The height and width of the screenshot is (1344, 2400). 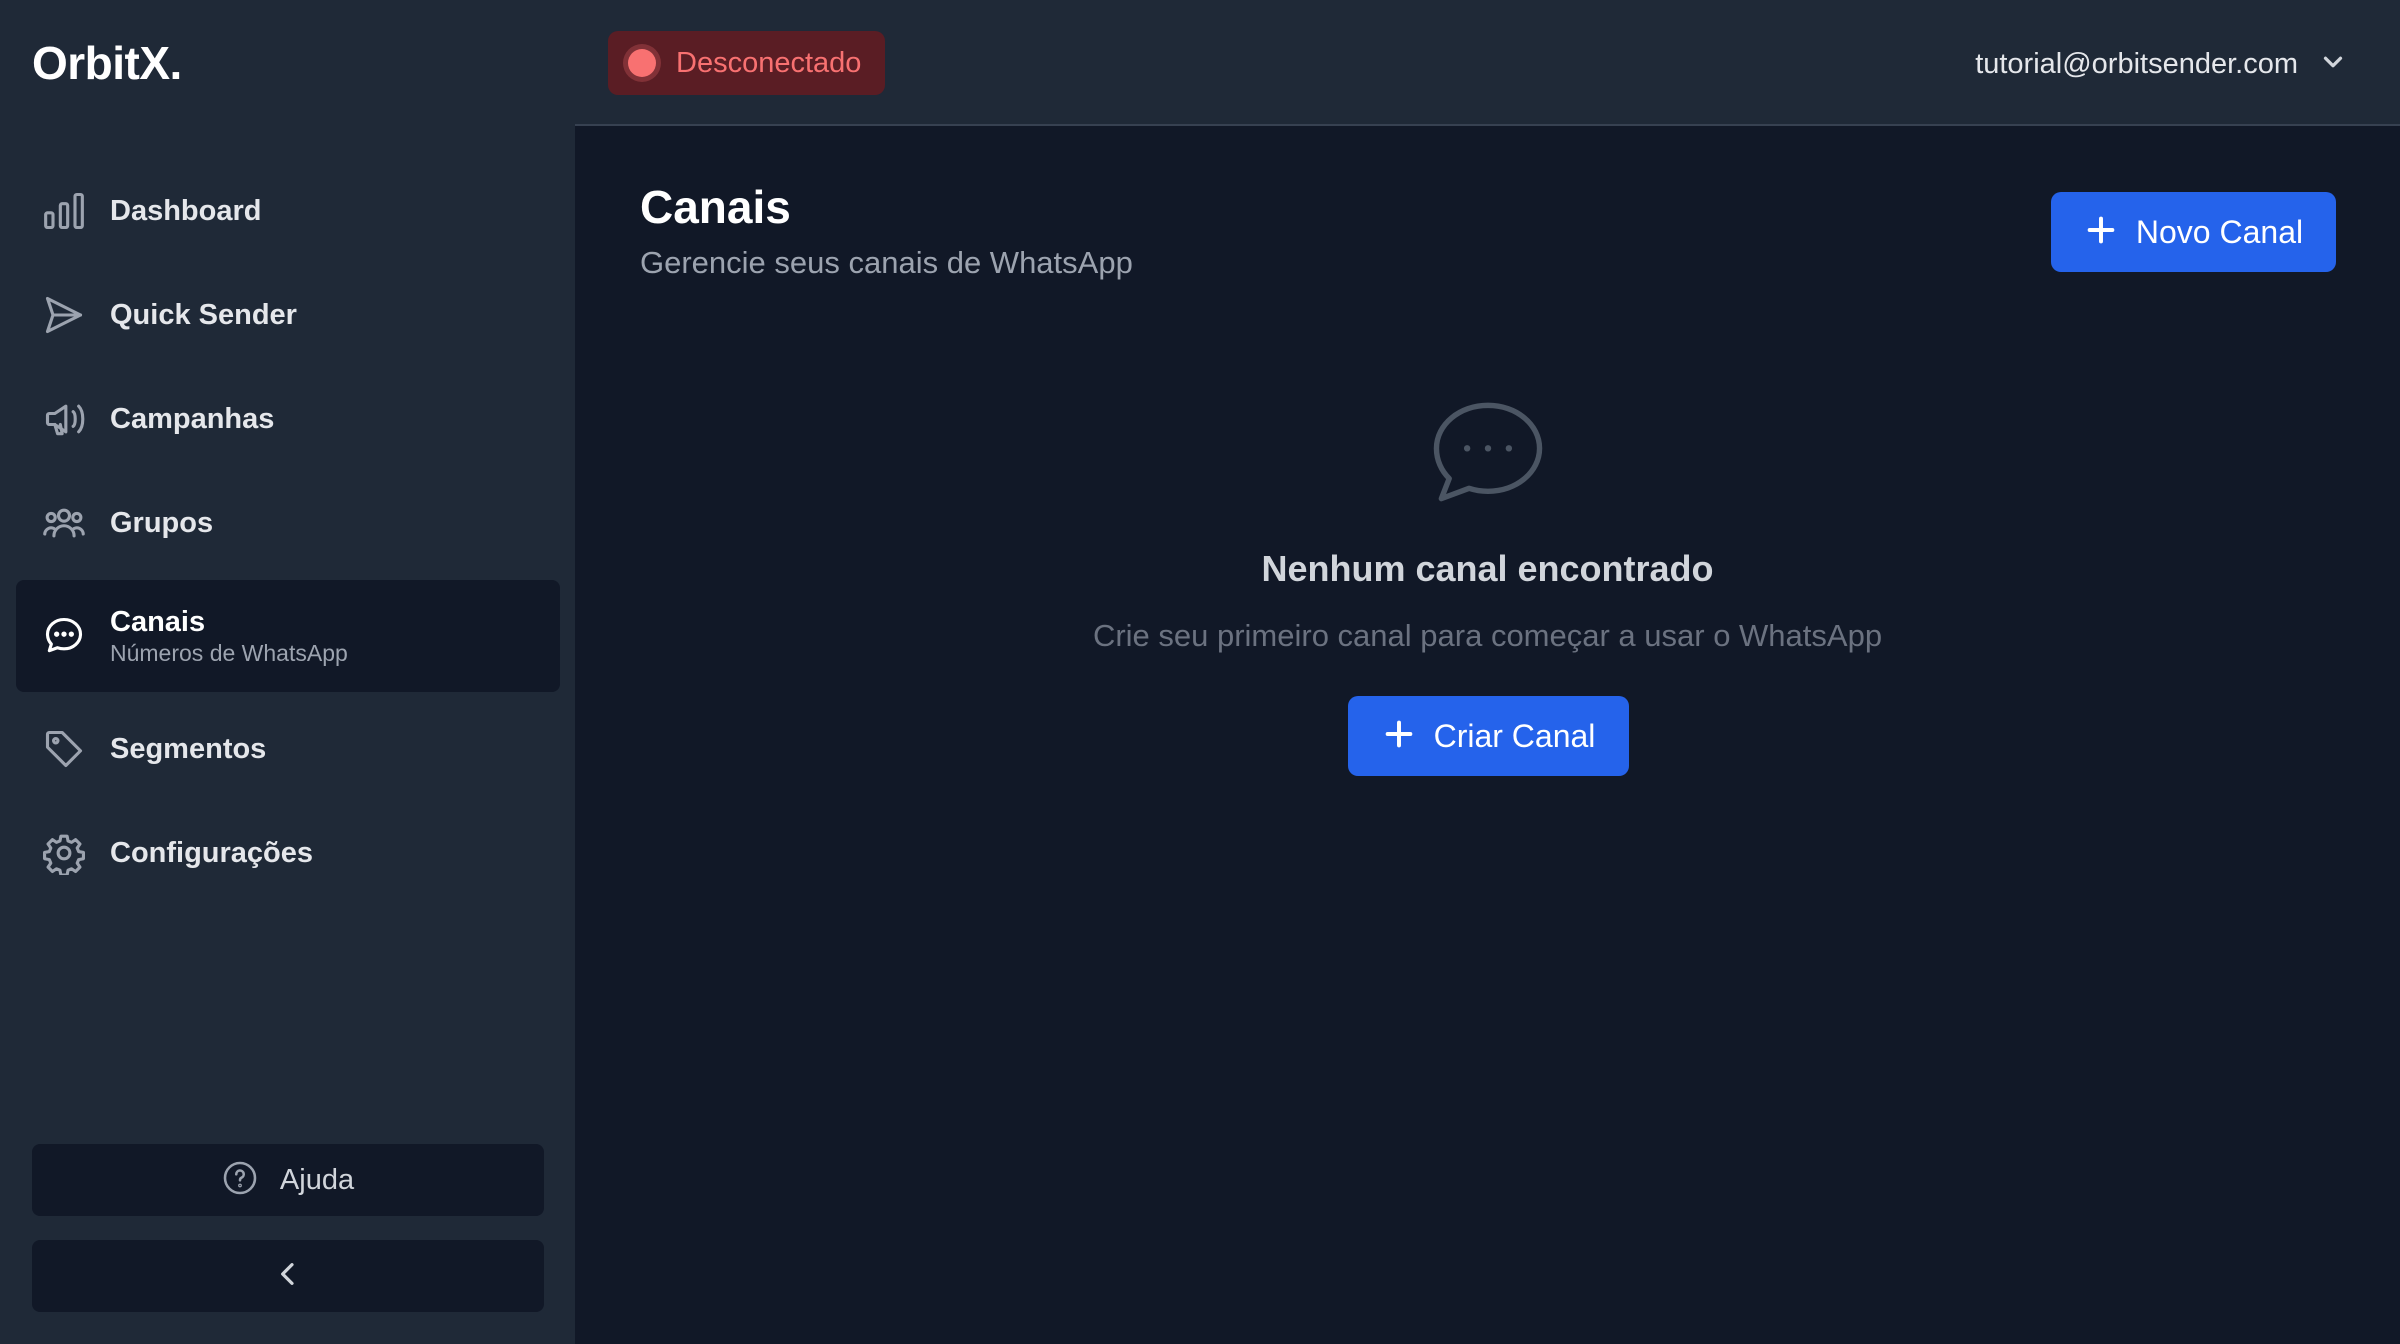 What do you see at coordinates (64, 523) in the screenshot?
I see `users-icon` at bounding box center [64, 523].